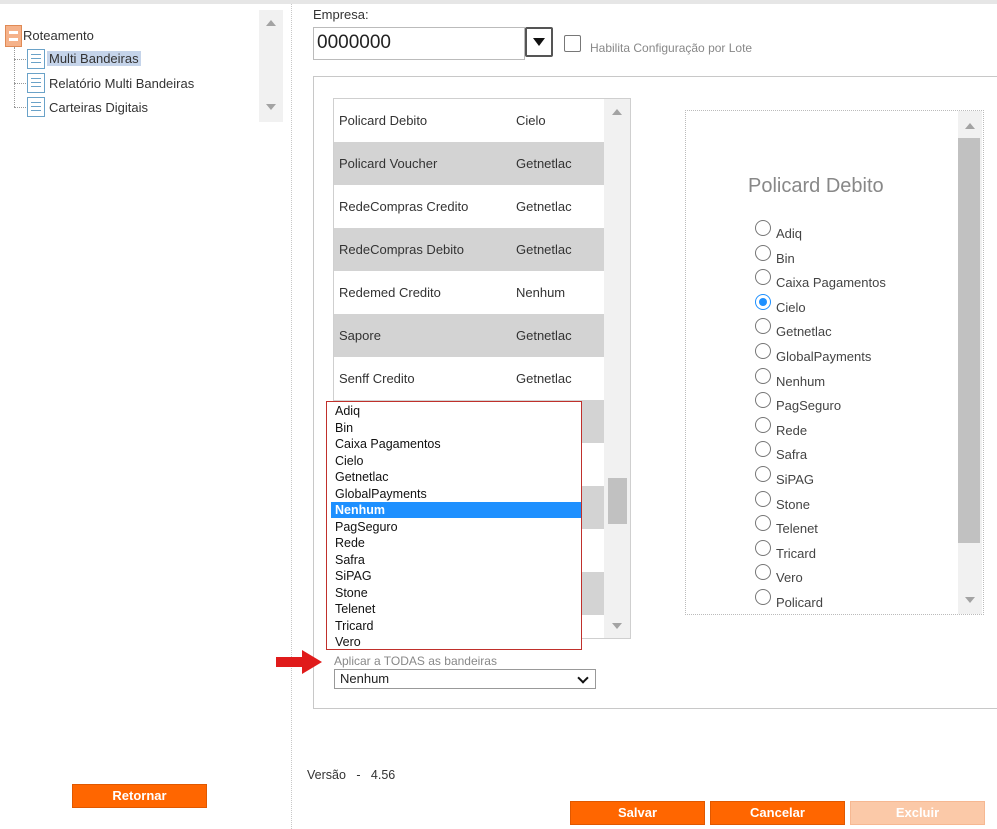 The image size is (997, 829). I want to click on radio-label: Telenet, so click(797, 529).